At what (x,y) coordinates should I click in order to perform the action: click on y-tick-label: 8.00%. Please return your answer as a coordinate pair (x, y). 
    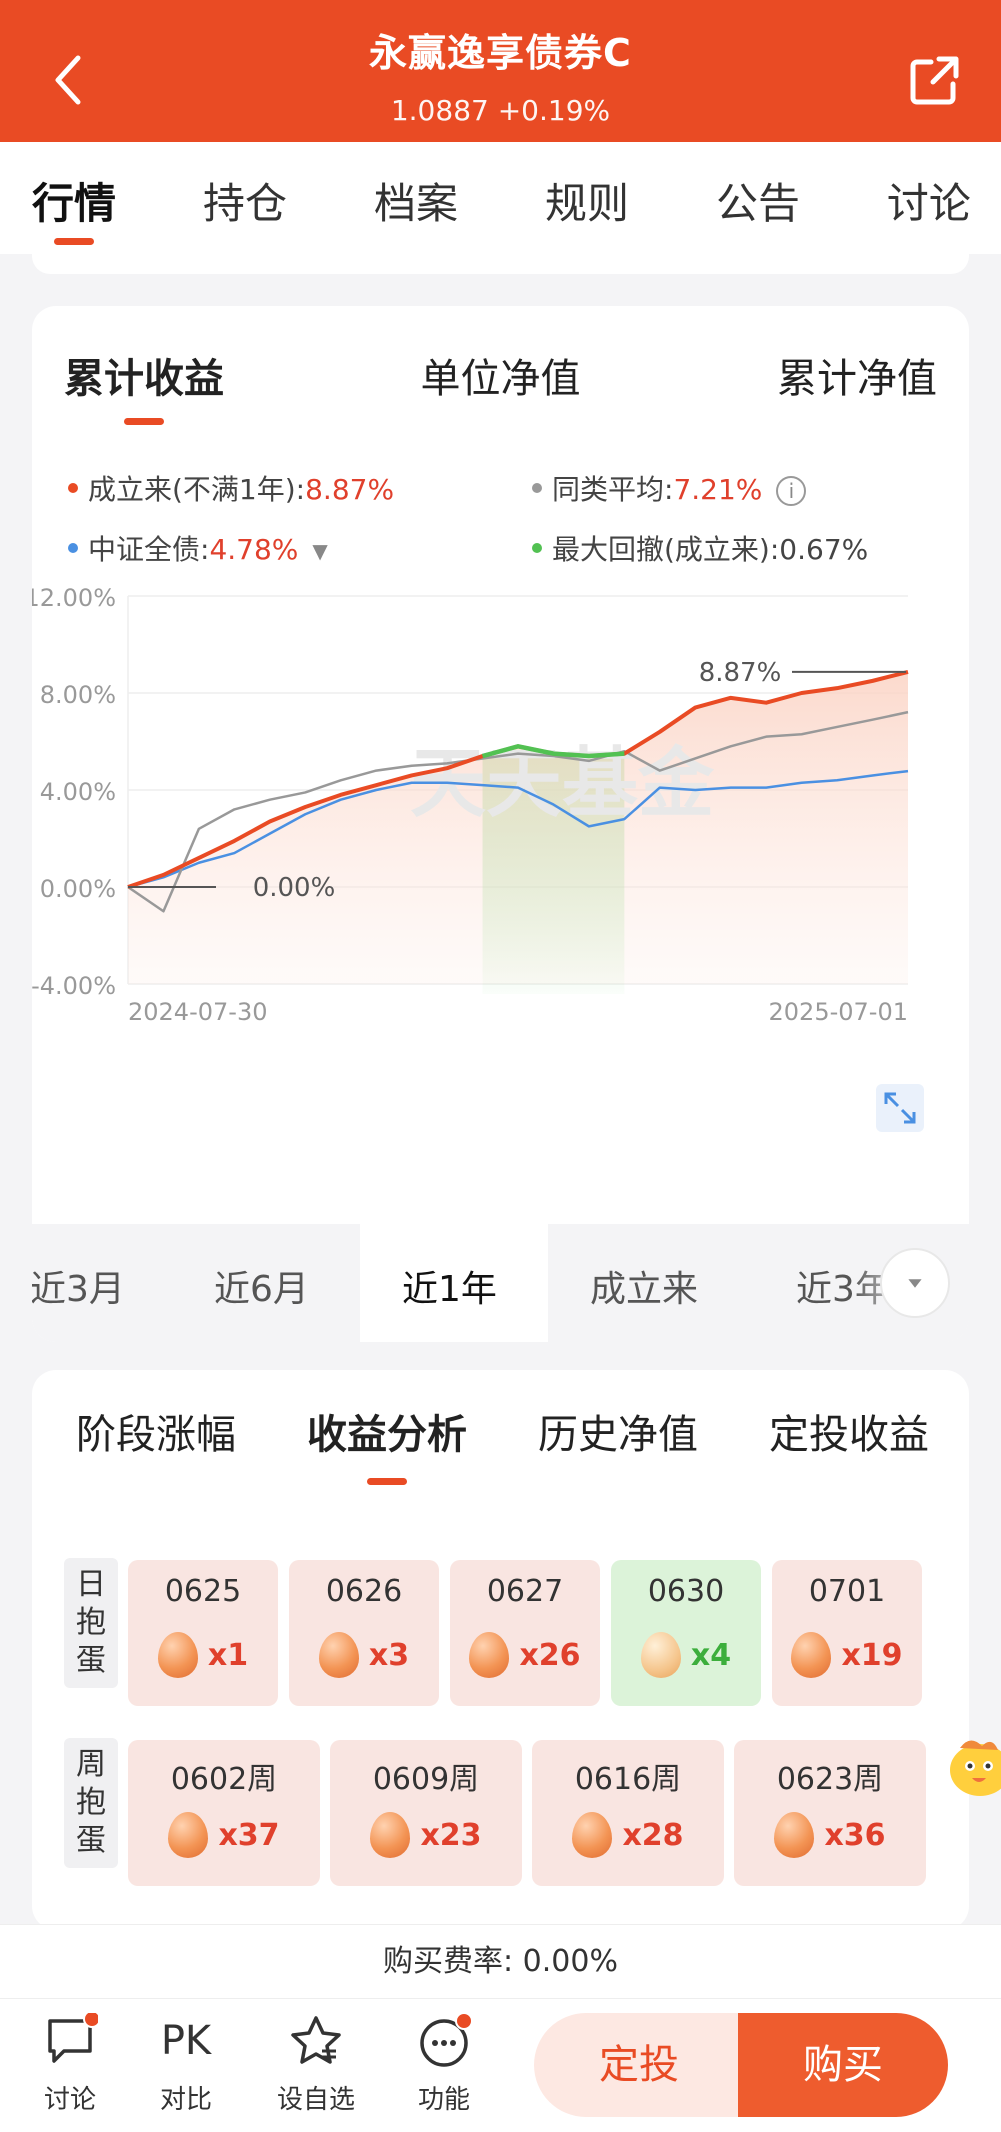
    Looking at the image, I should click on (78, 695).